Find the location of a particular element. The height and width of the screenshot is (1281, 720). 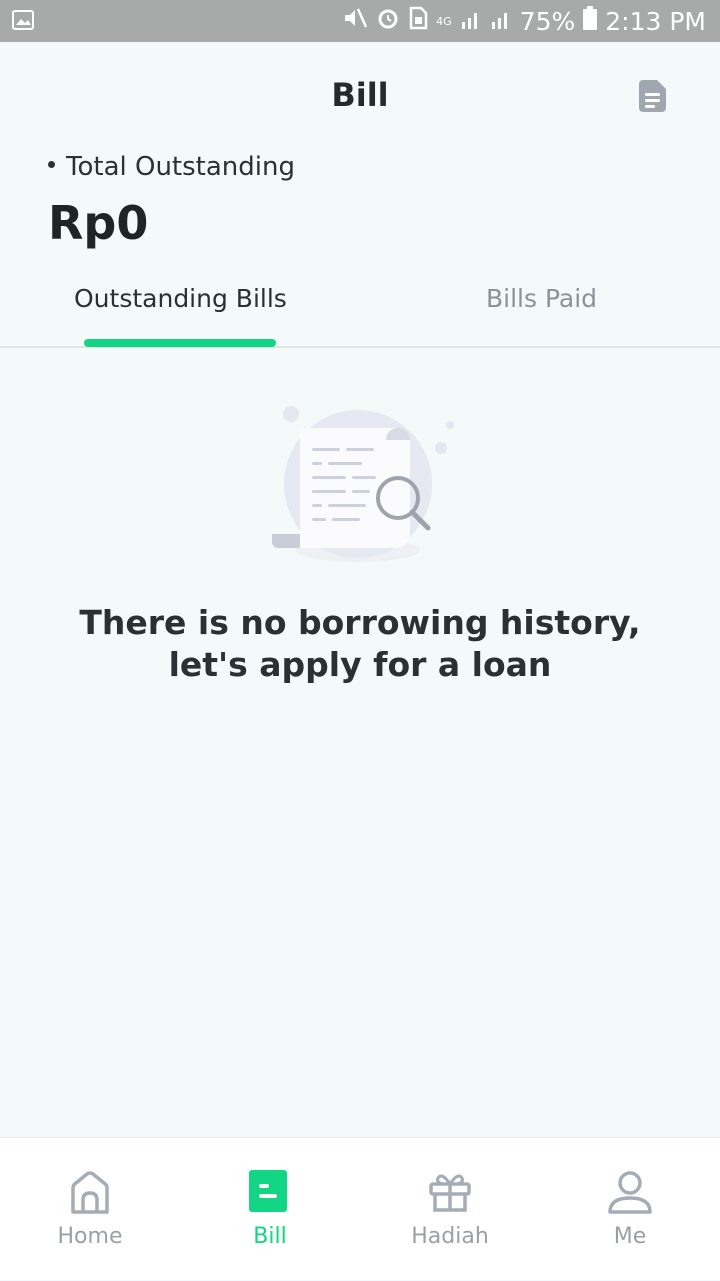

bill-tabs: Outstanding Bills Bills Paid is located at coordinates (360, 310).